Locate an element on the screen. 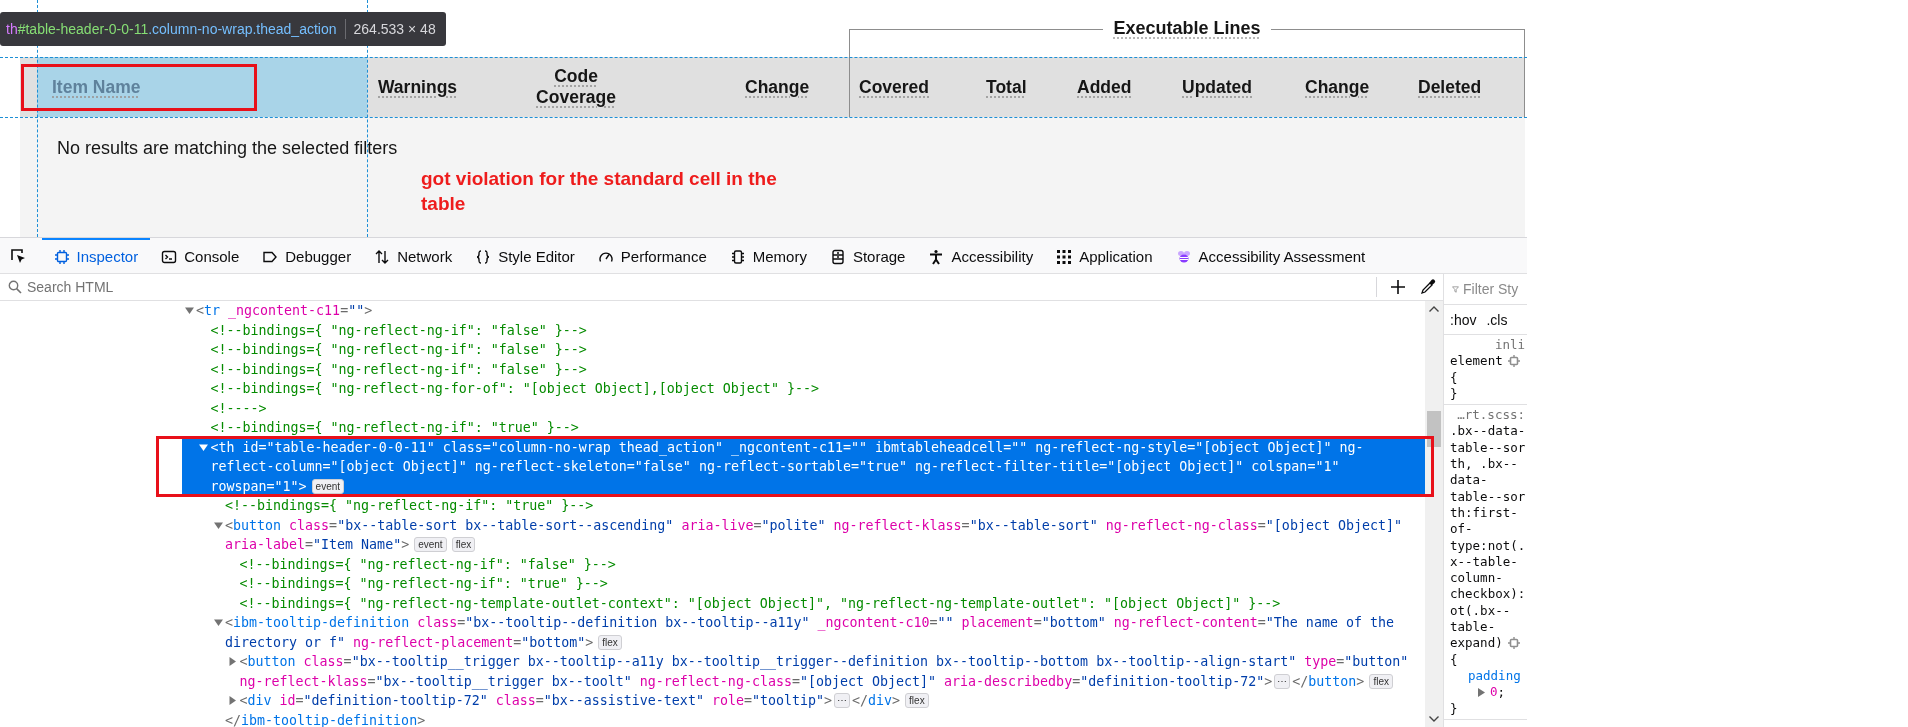 The image size is (1908, 727). scrollbar is located at coordinates (1434, 514).